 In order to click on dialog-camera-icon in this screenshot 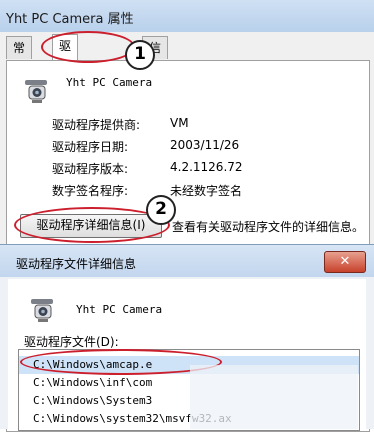, I will do `click(42, 310)`.